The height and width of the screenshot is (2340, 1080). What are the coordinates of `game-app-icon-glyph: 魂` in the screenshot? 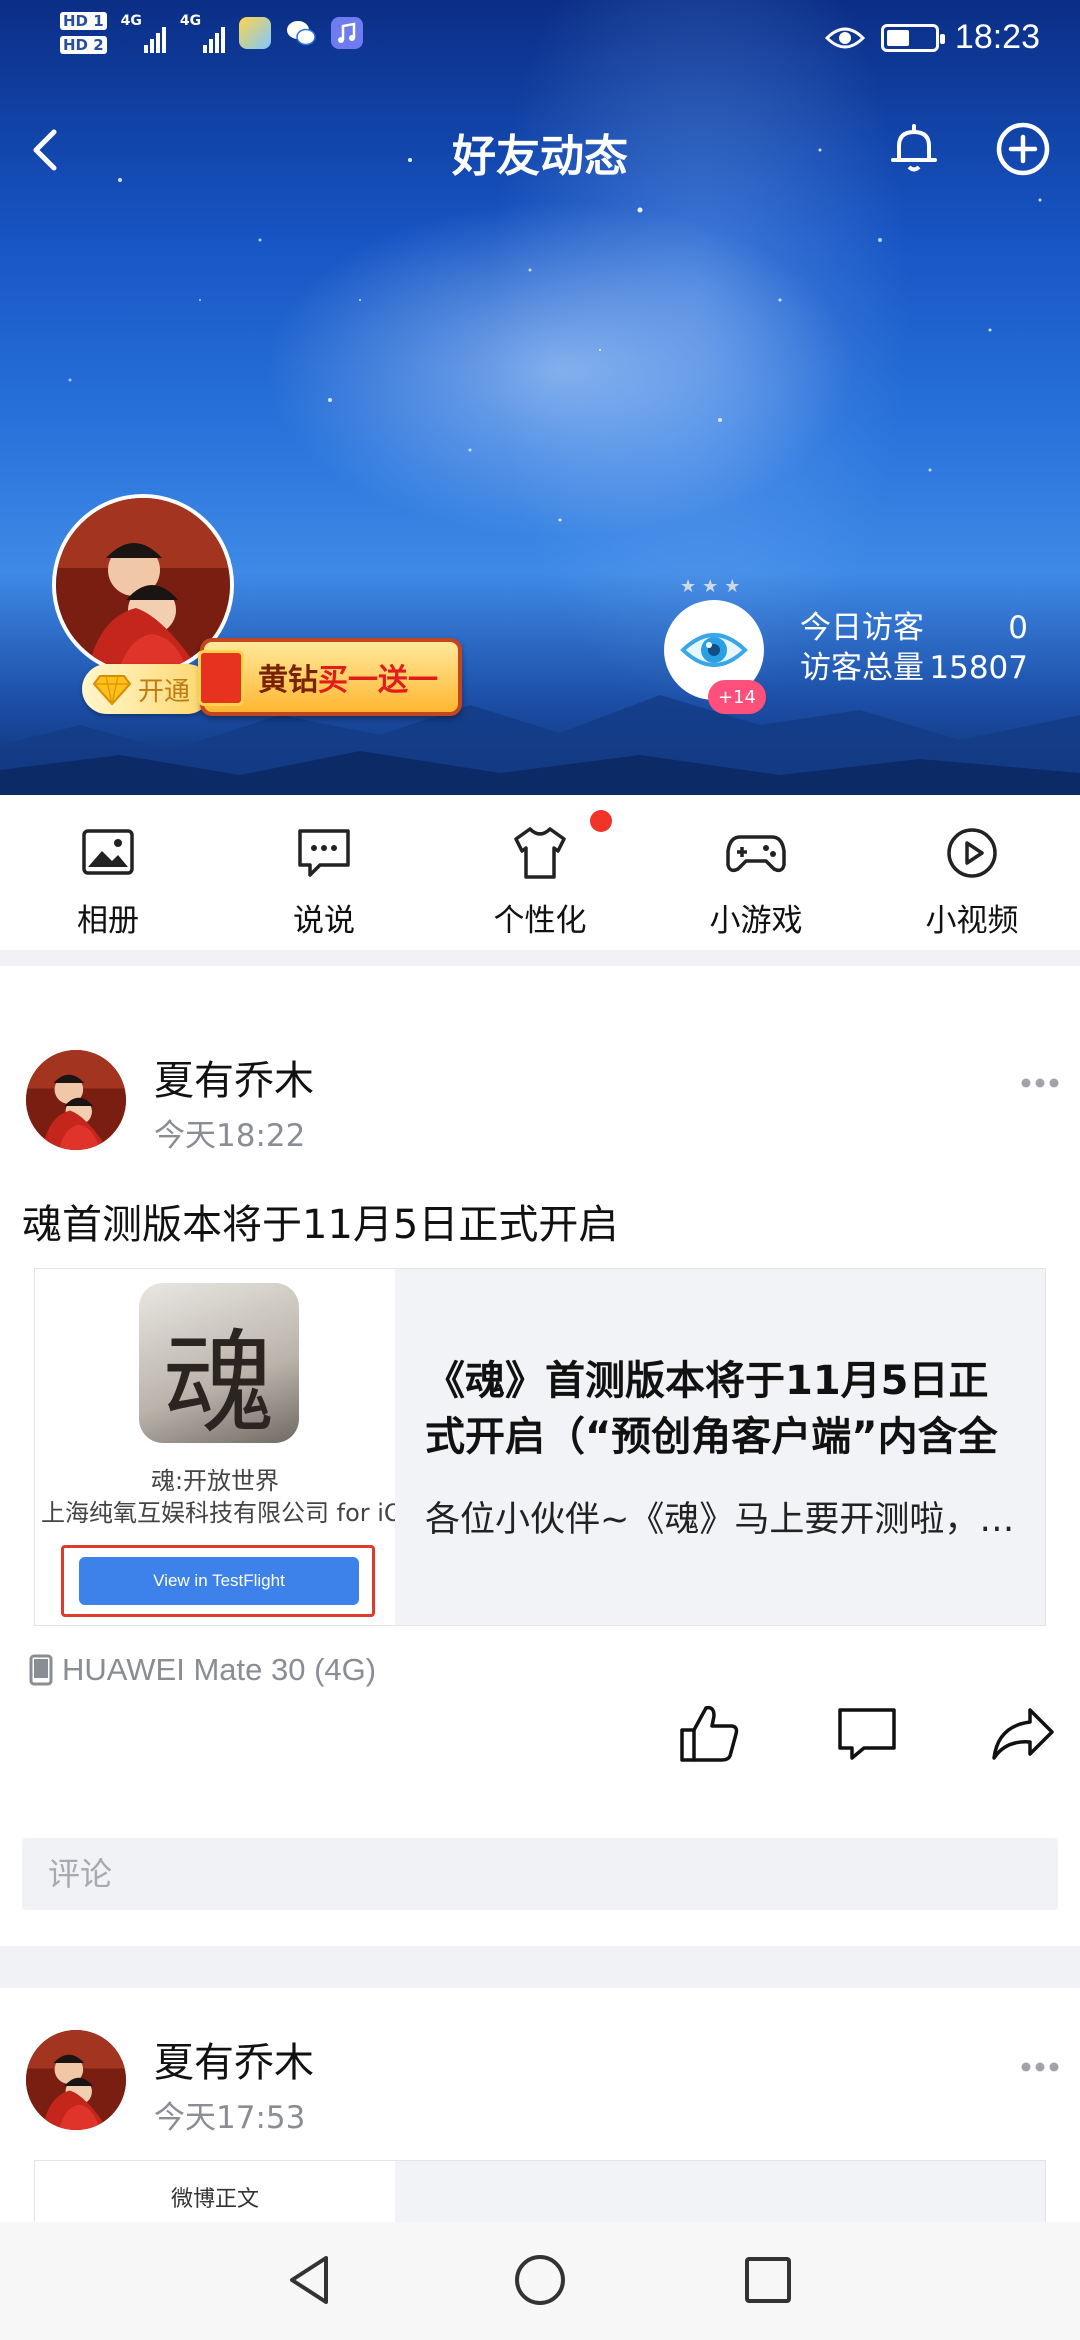 It's located at (219, 1381).